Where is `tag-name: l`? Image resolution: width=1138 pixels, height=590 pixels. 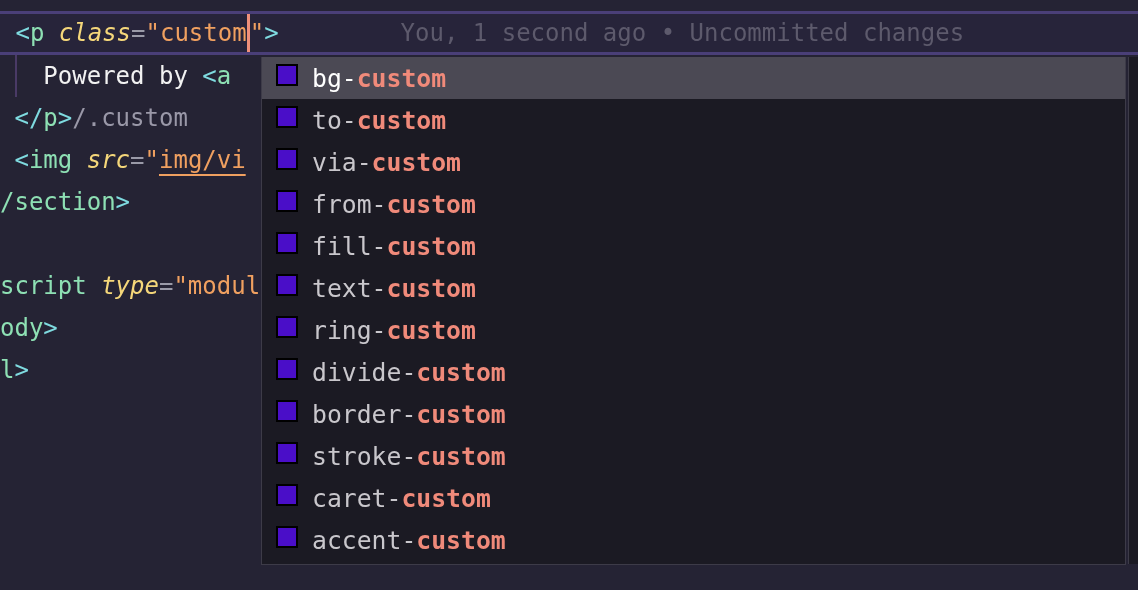 tag-name: l is located at coordinates (7, 370).